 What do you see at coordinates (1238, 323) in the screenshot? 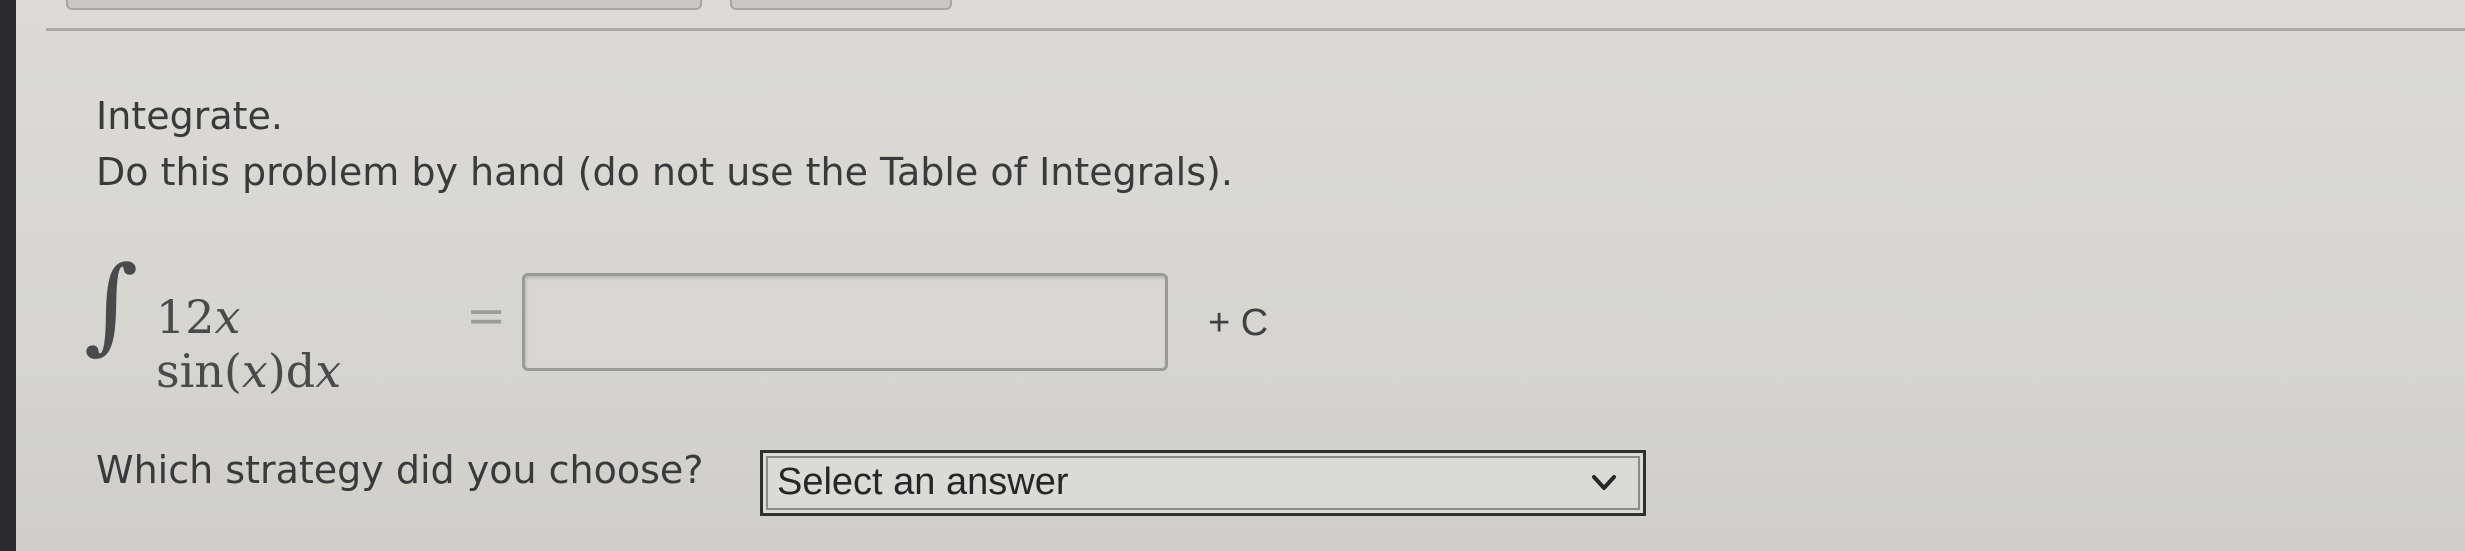
I see `constant-label: + C` at bounding box center [1238, 323].